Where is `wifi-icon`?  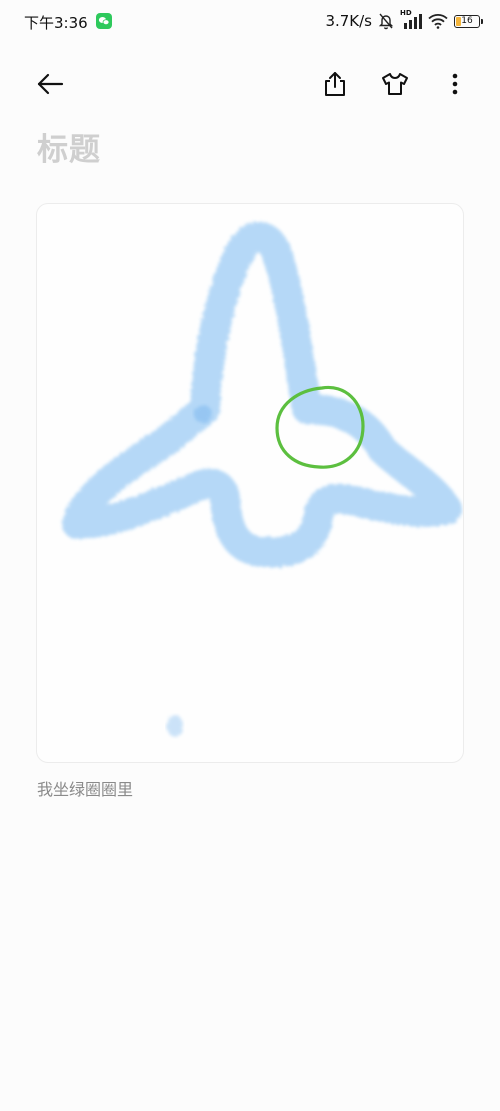
wifi-icon is located at coordinates (438, 21).